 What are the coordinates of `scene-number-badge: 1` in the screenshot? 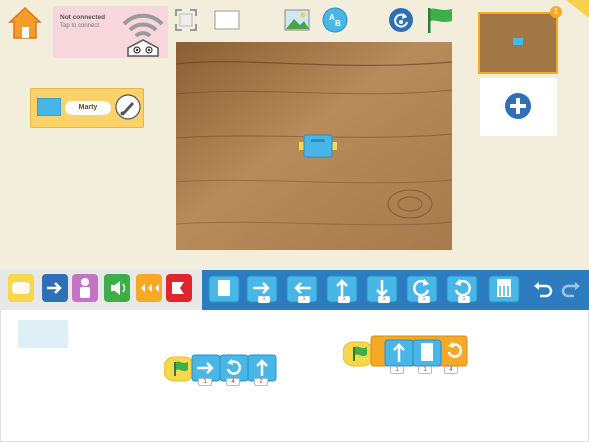 It's located at (556, 12).